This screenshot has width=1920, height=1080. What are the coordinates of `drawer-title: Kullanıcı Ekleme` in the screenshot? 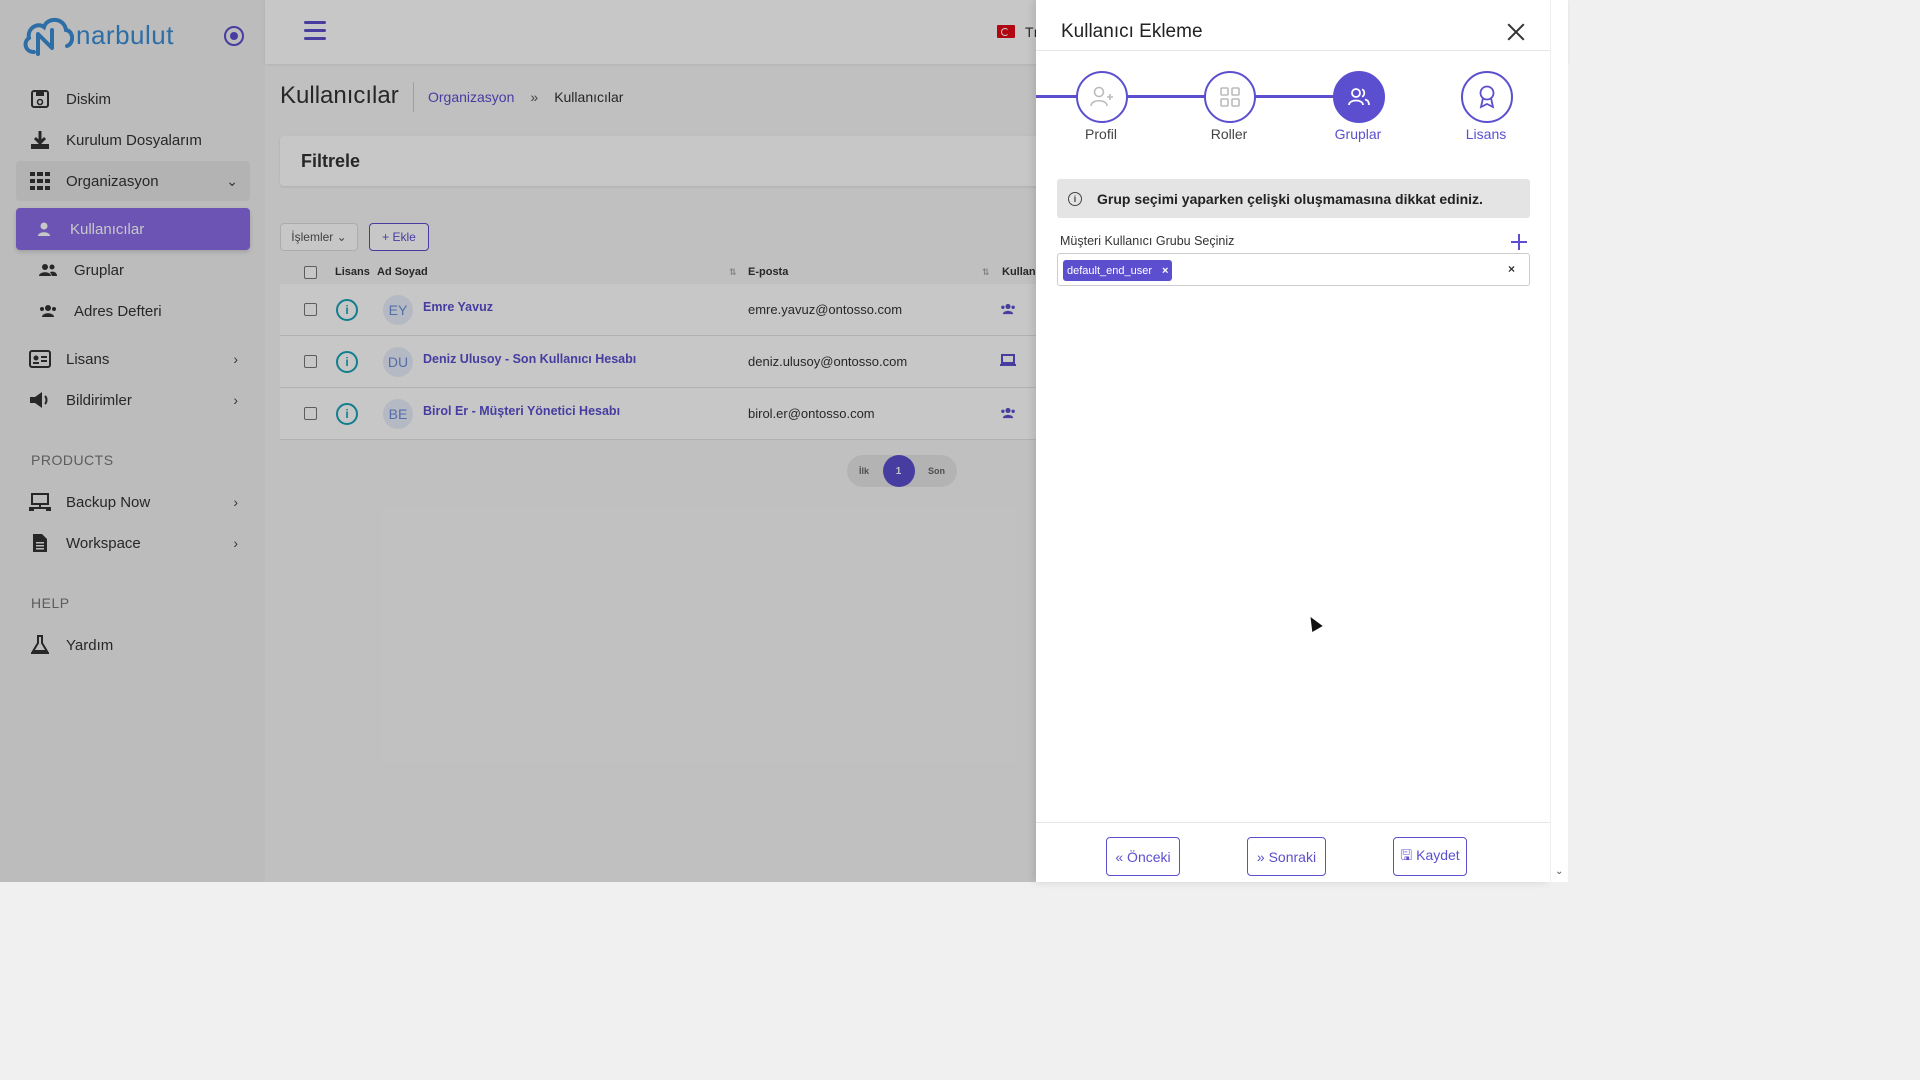 It's located at (1132, 31).